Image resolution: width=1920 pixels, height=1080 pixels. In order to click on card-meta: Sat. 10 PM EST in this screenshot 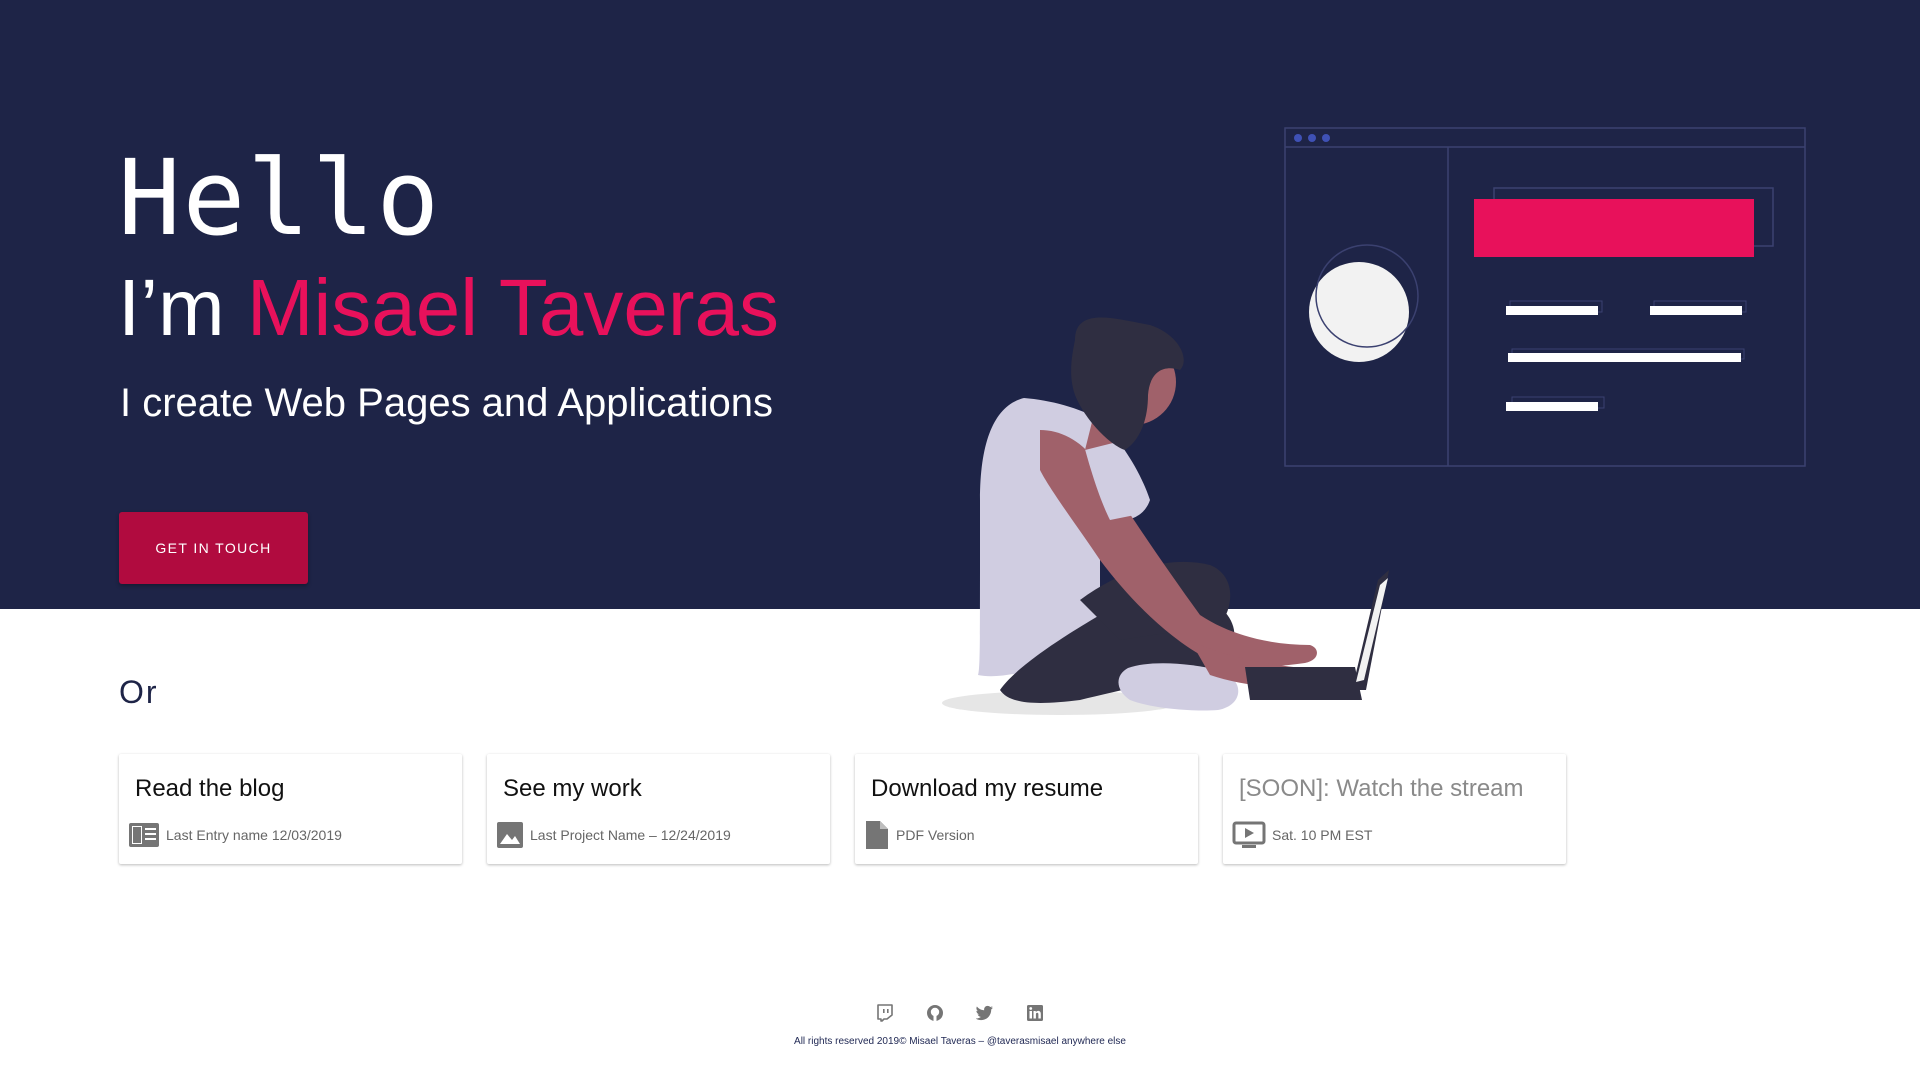, I will do `click(1302, 835)`.